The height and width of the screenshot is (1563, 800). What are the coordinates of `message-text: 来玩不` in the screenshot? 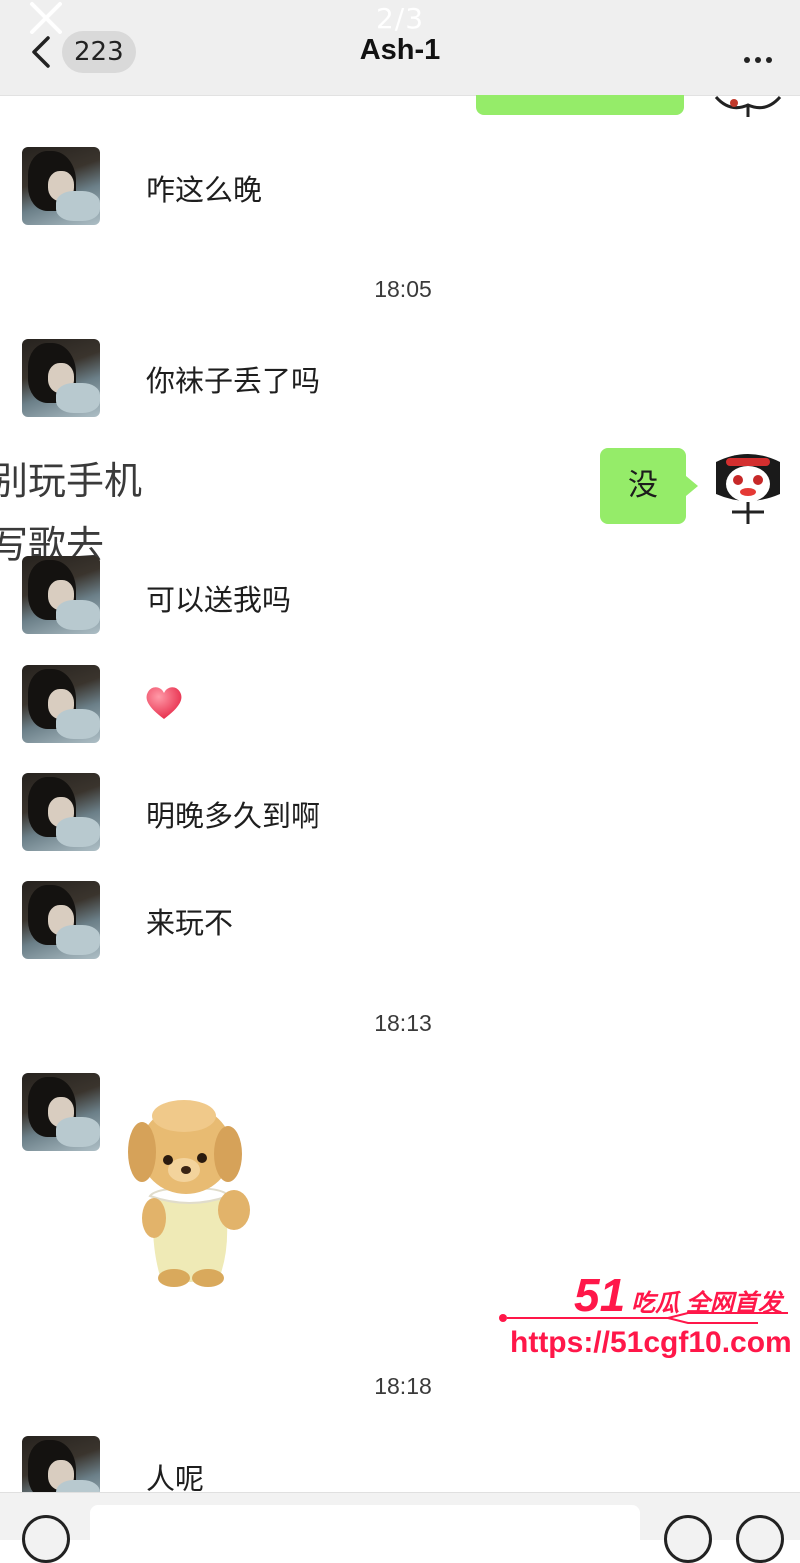 It's located at (190, 923).